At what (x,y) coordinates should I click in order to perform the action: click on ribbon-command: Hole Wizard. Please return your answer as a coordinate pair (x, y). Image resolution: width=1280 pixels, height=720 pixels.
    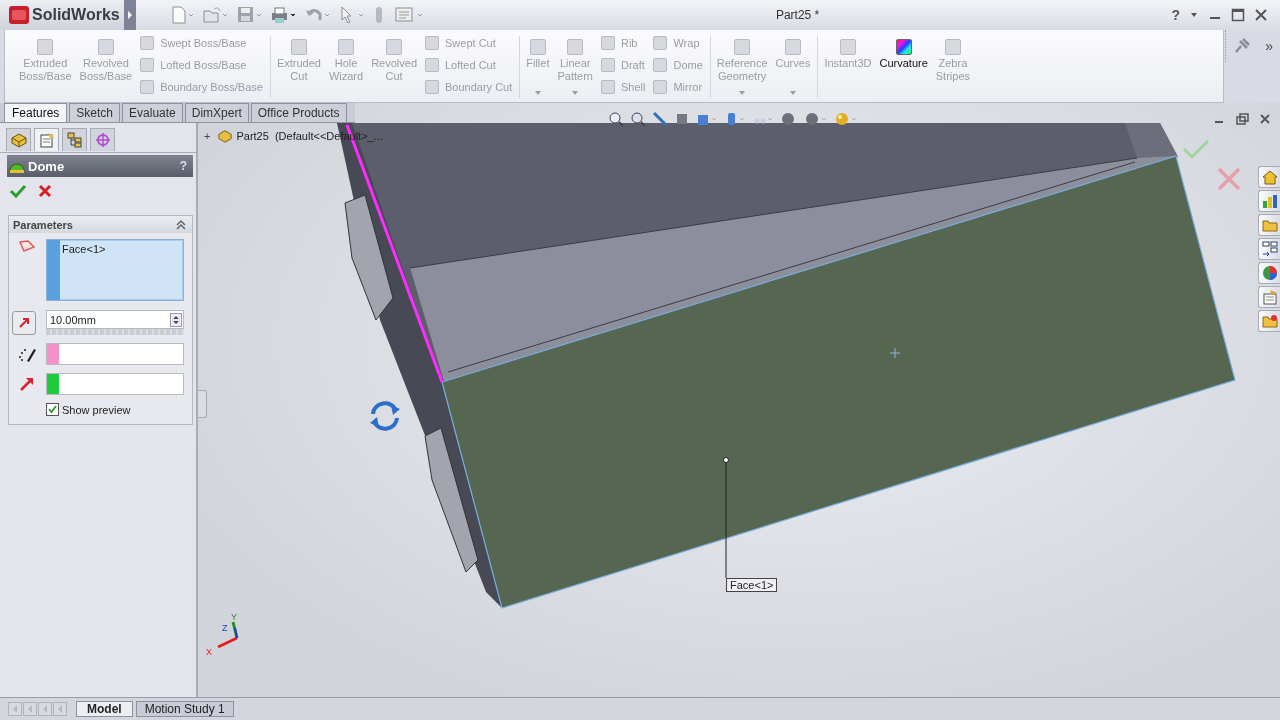
    Looking at the image, I should click on (346, 65).